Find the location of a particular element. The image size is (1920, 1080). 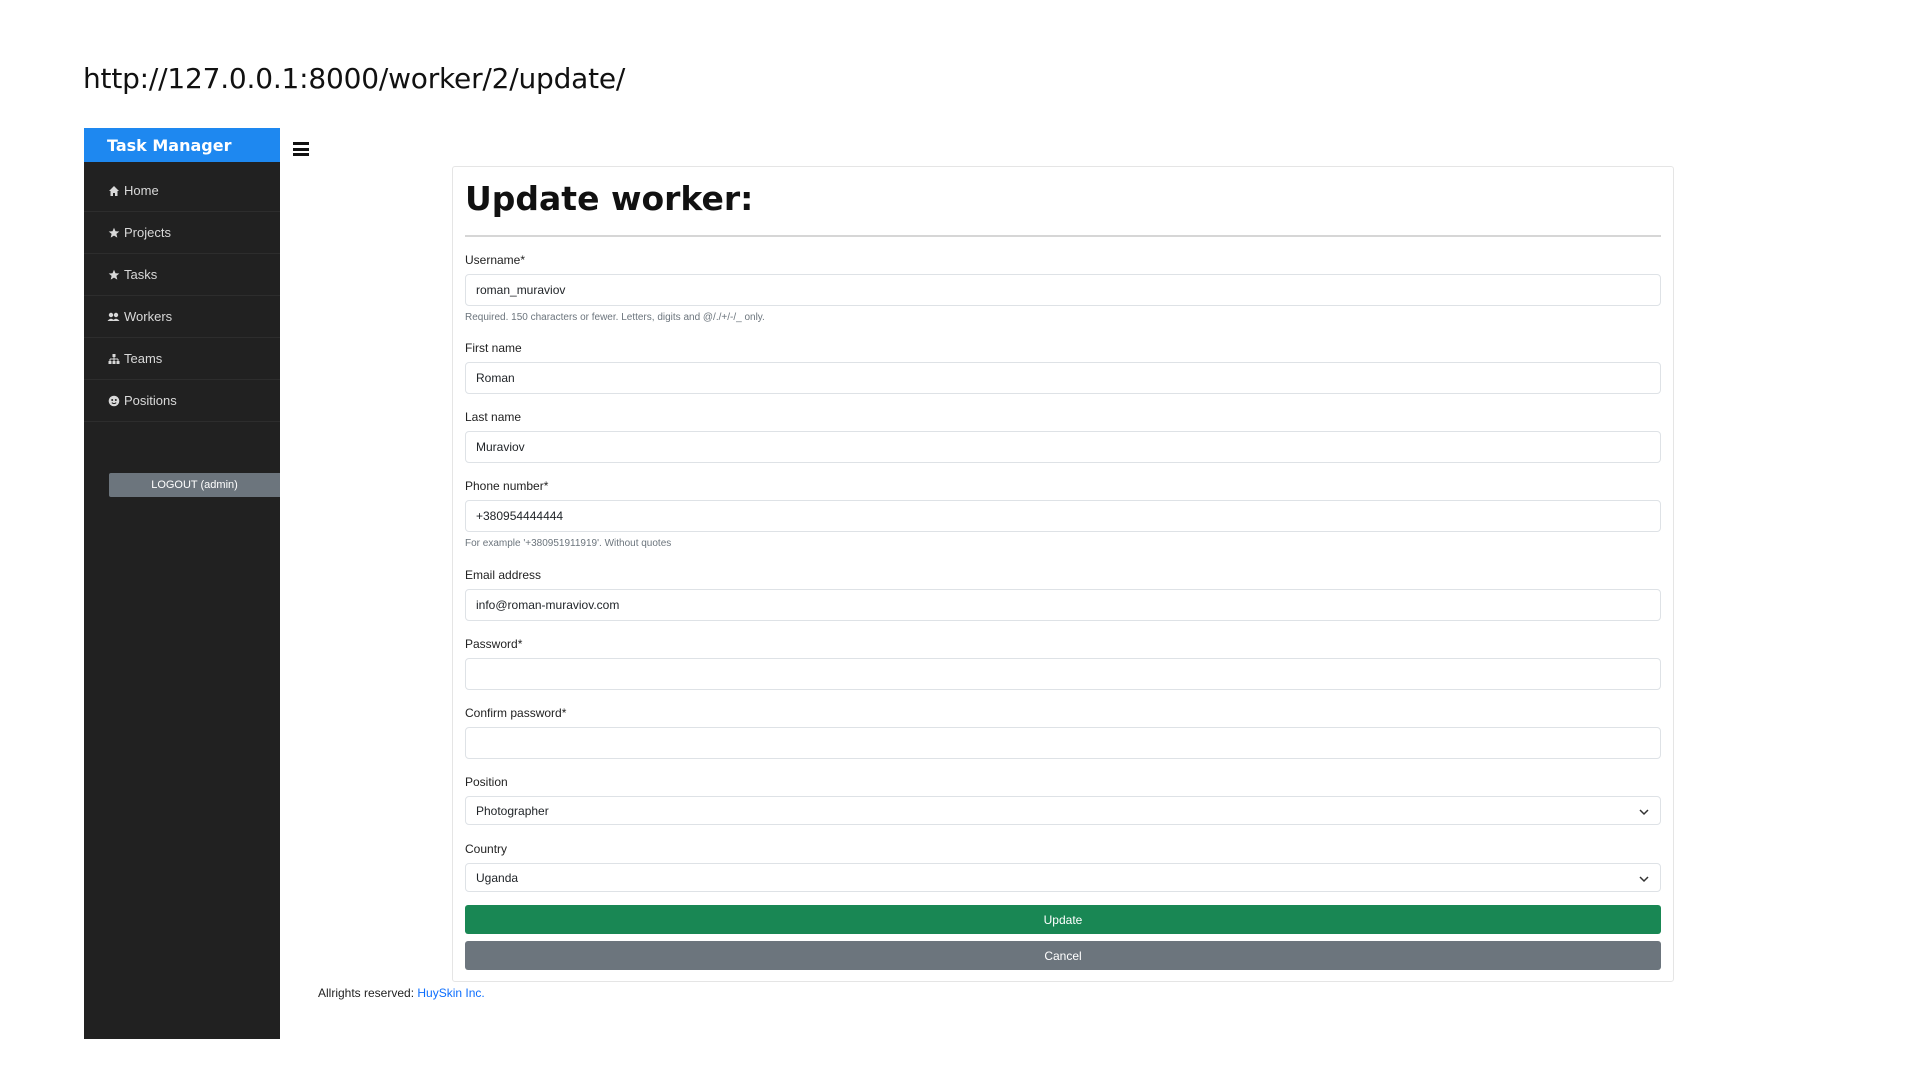

sidebar-item-label: Workers is located at coordinates (148, 316).